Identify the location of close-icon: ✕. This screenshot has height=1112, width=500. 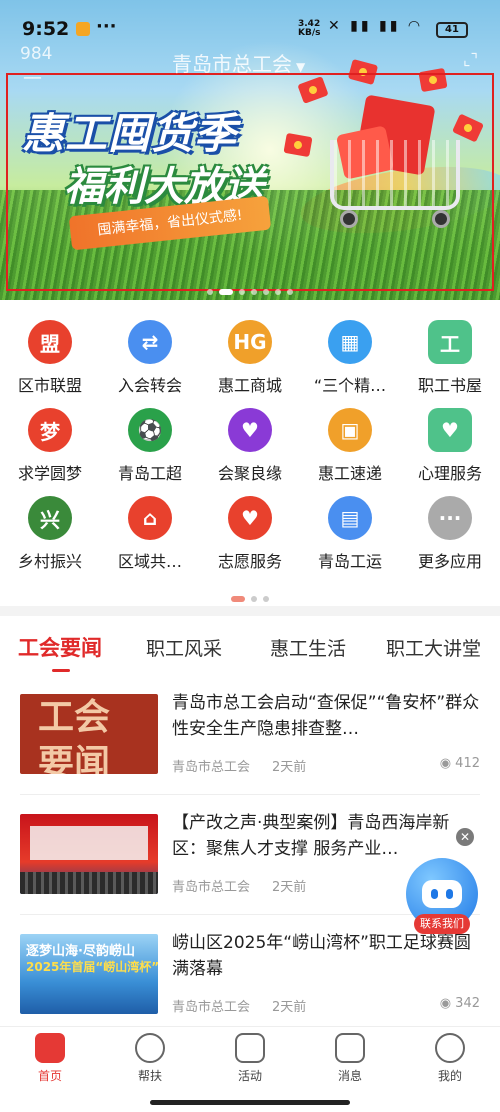
(465, 837).